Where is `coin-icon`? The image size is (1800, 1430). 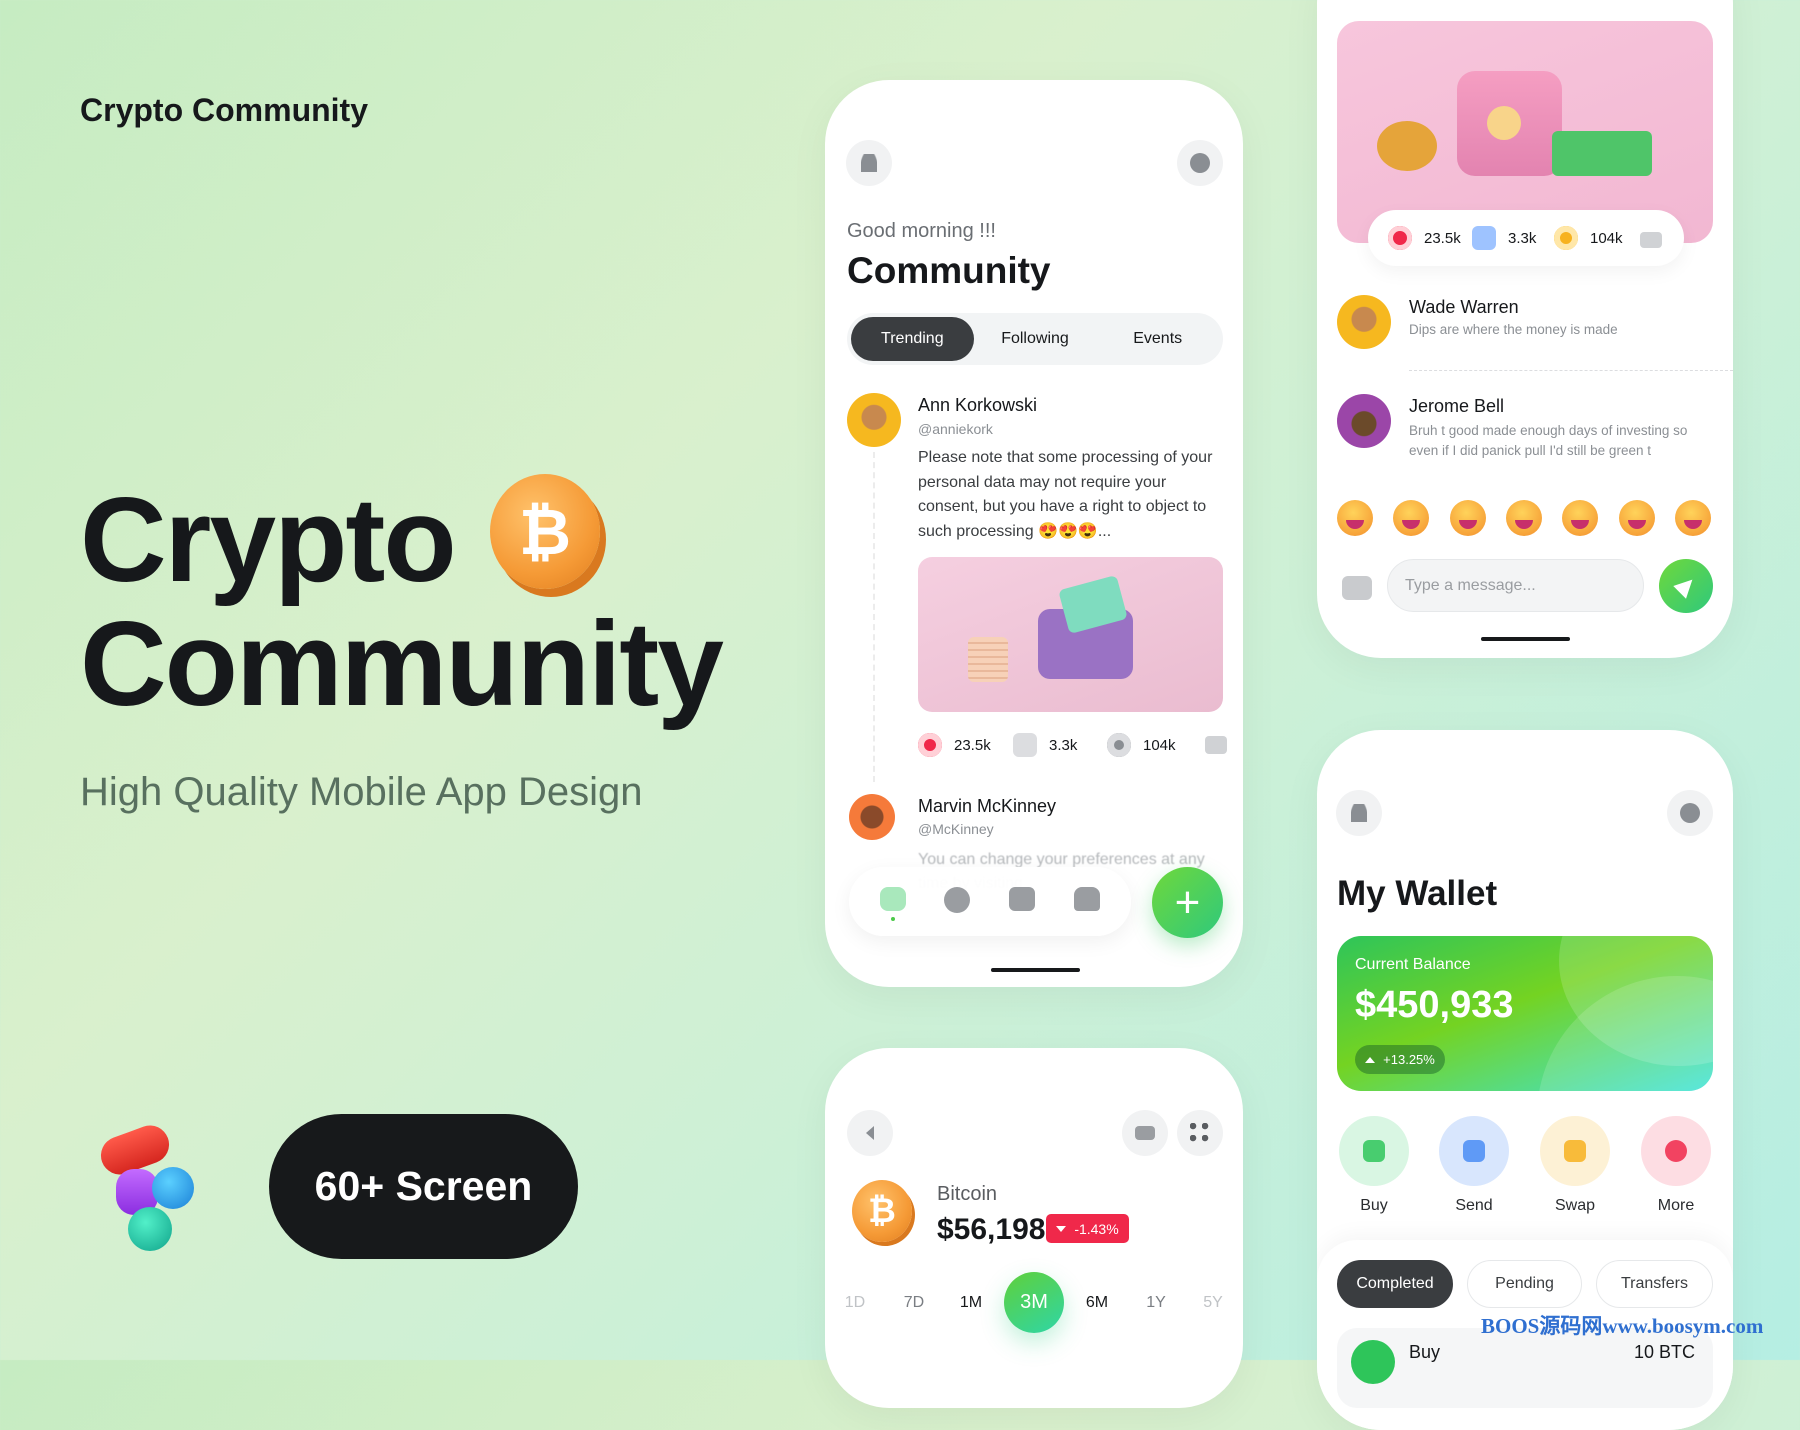
coin-icon is located at coordinates (1566, 238).